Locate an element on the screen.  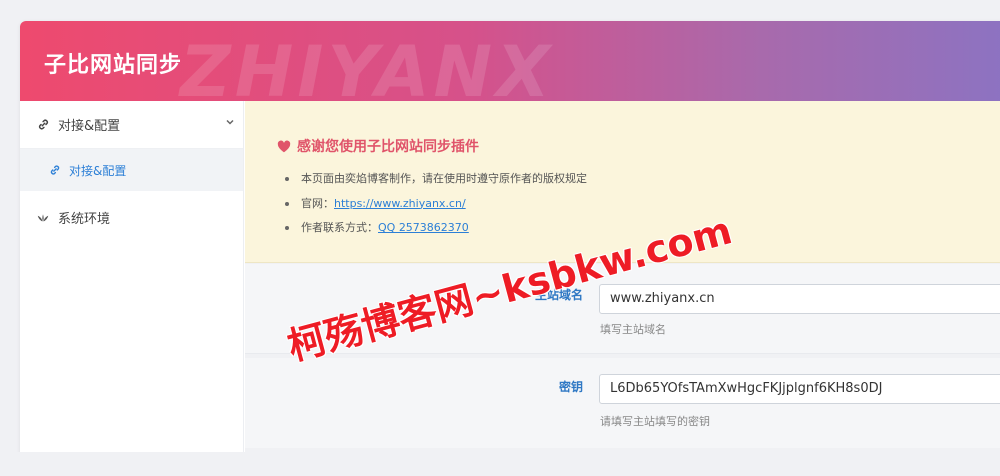
sidebar-item-system-env: 系统环境 is located at coordinates (131, 217).